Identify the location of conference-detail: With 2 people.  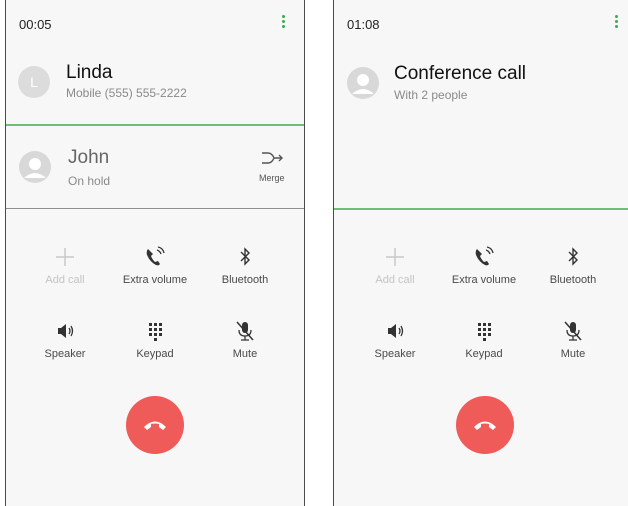
(431, 95).